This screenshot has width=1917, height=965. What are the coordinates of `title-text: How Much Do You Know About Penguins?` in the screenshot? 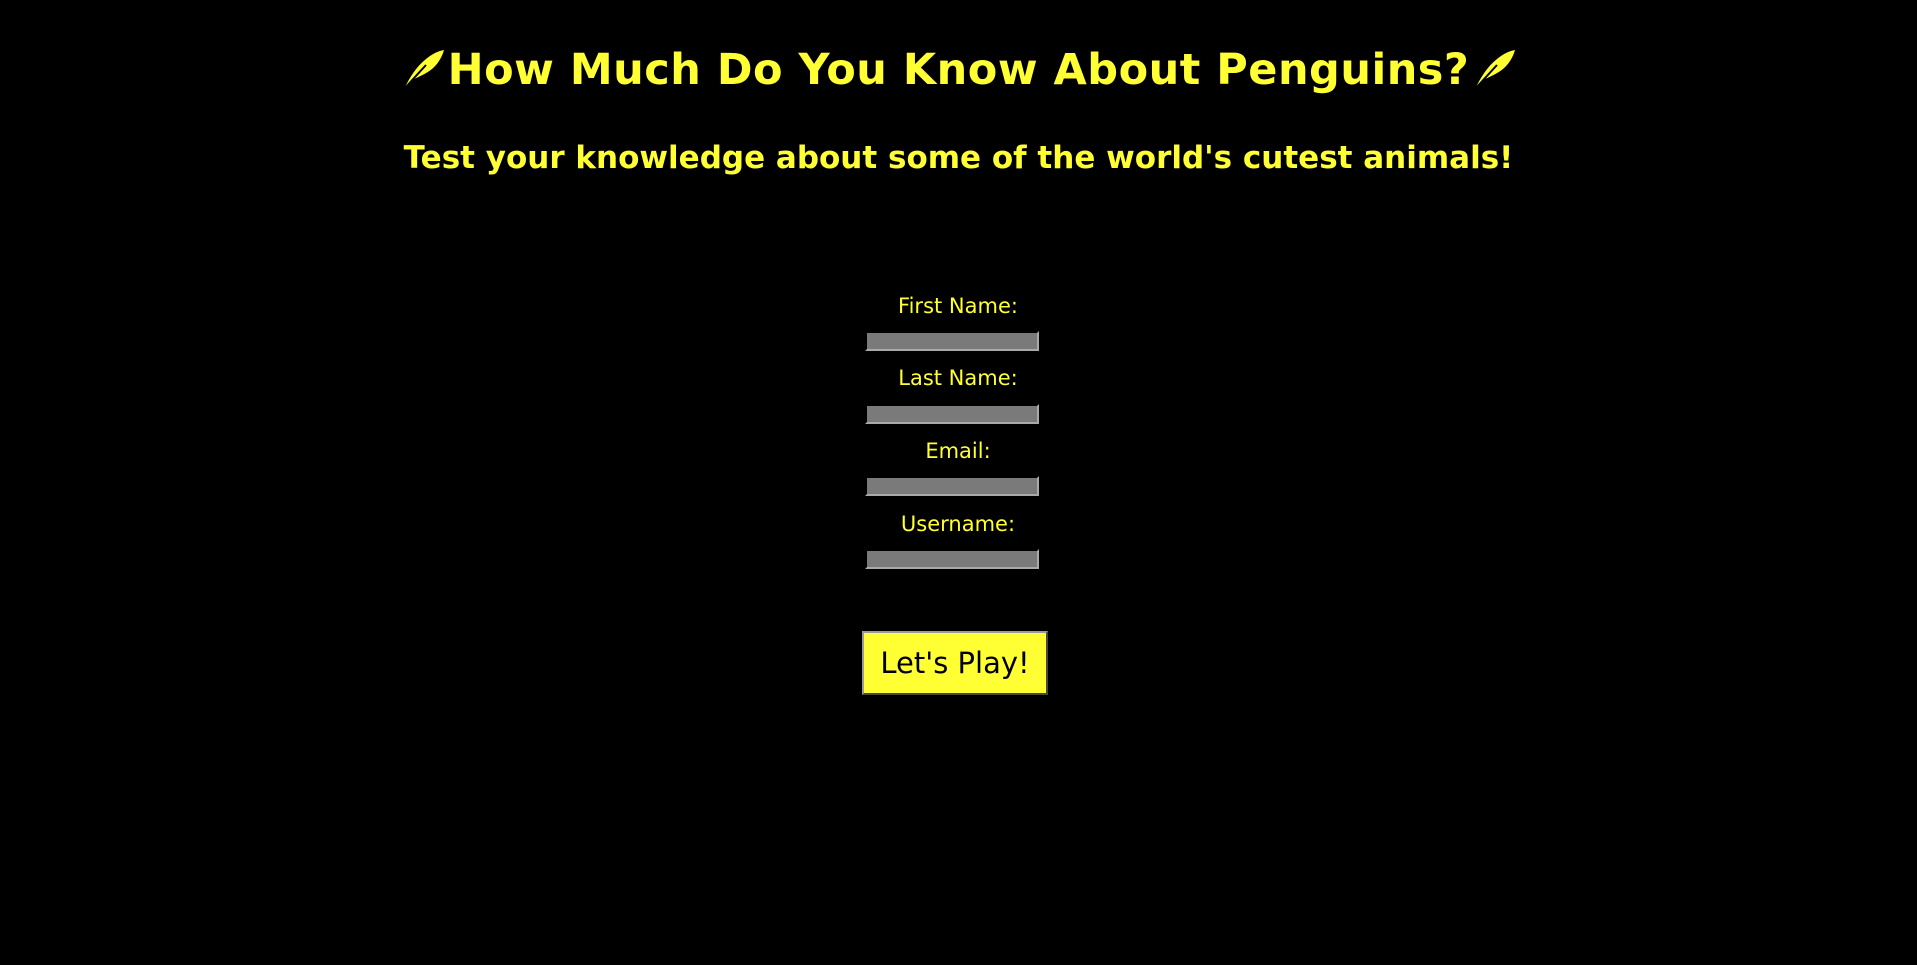 It's located at (958, 70).